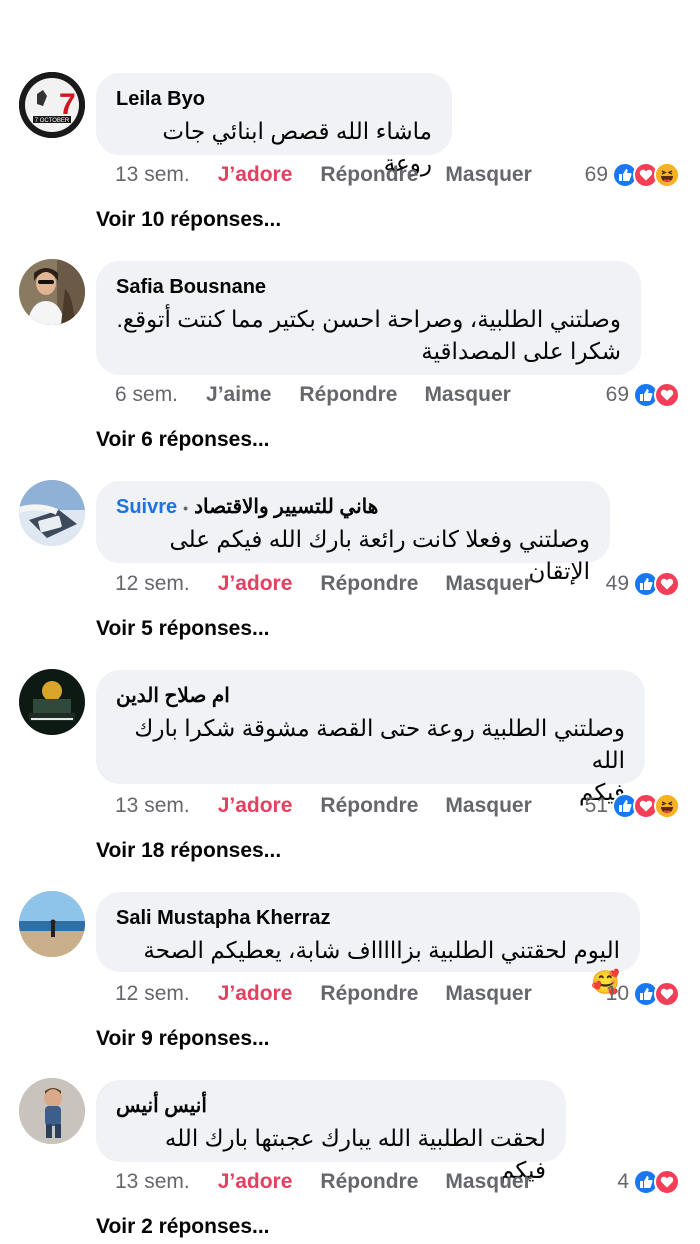 This screenshot has width=700, height=1244. What do you see at coordinates (146, 395) in the screenshot?
I see `comment-time: 6 sem.` at bounding box center [146, 395].